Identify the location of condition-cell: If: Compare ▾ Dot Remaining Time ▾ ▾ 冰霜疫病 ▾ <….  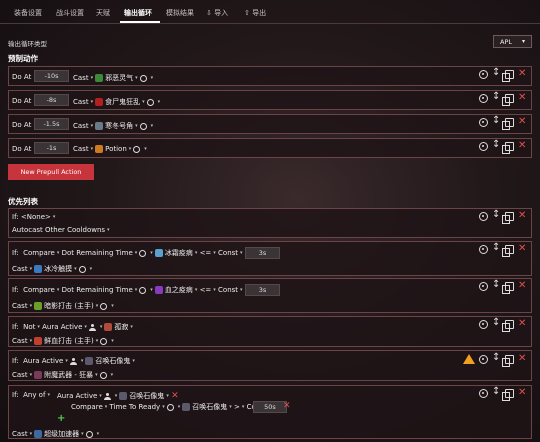
(127, 253).